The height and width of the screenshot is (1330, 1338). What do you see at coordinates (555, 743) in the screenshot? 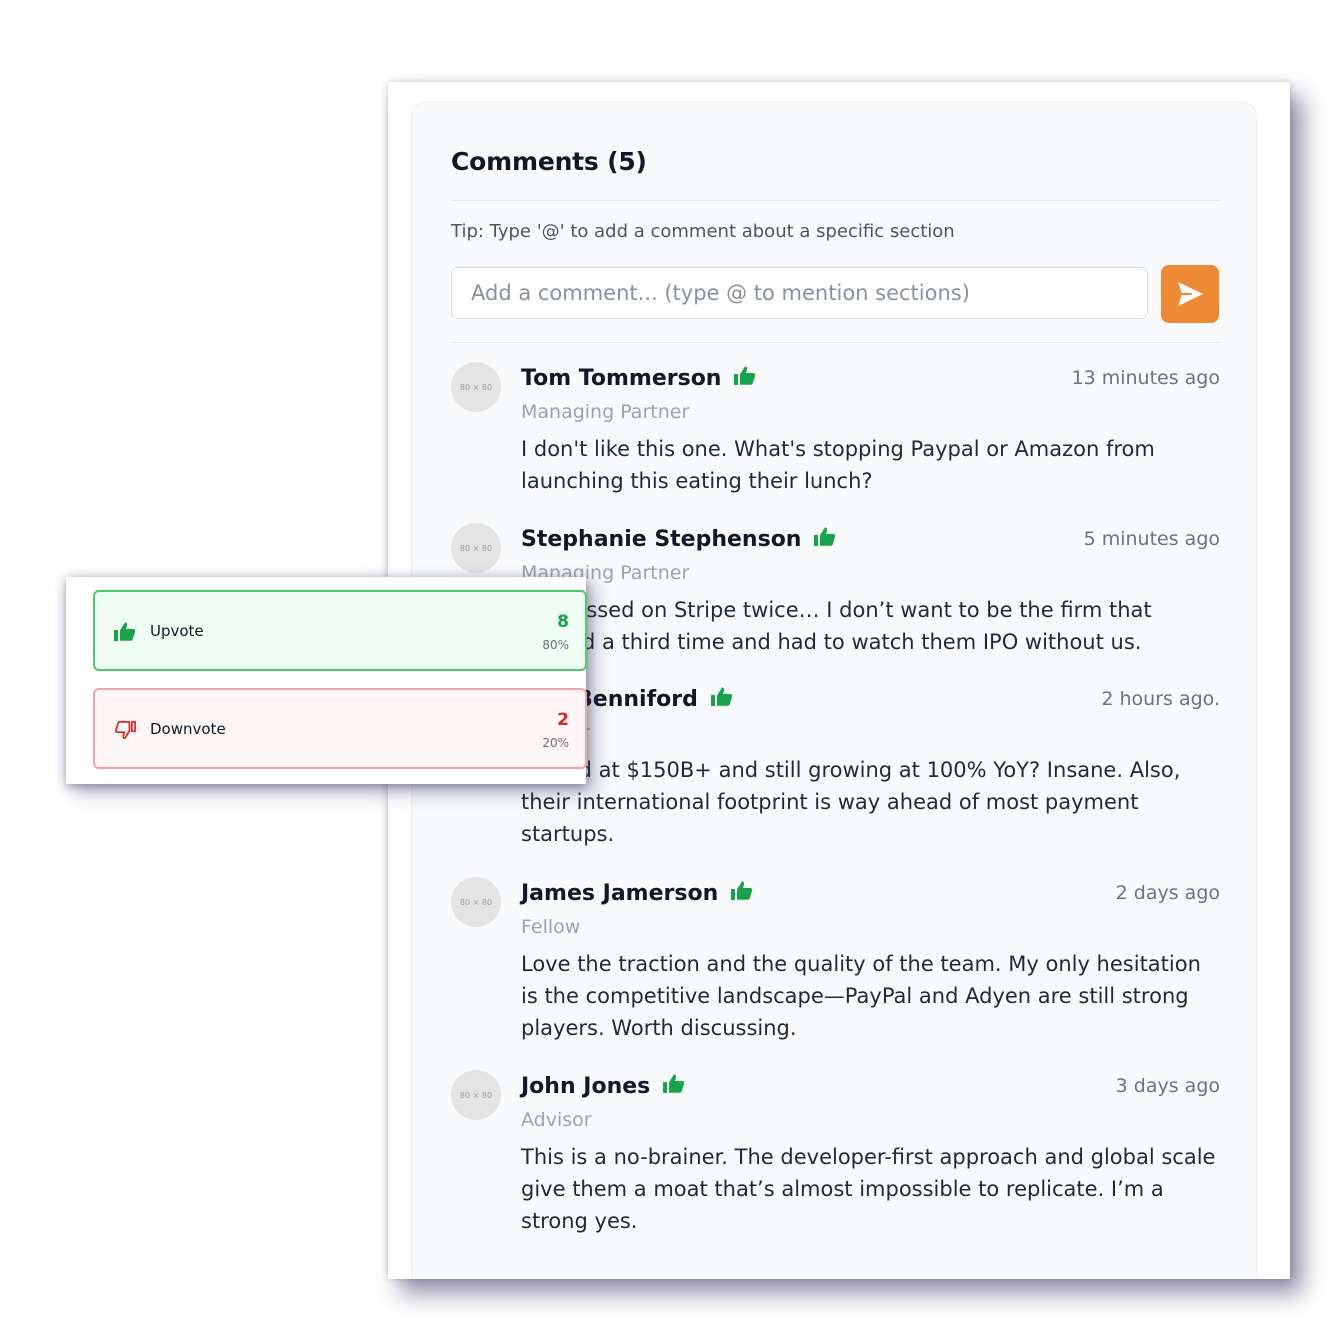
I see `downvote-percent: 20%` at bounding box center [555, 743].